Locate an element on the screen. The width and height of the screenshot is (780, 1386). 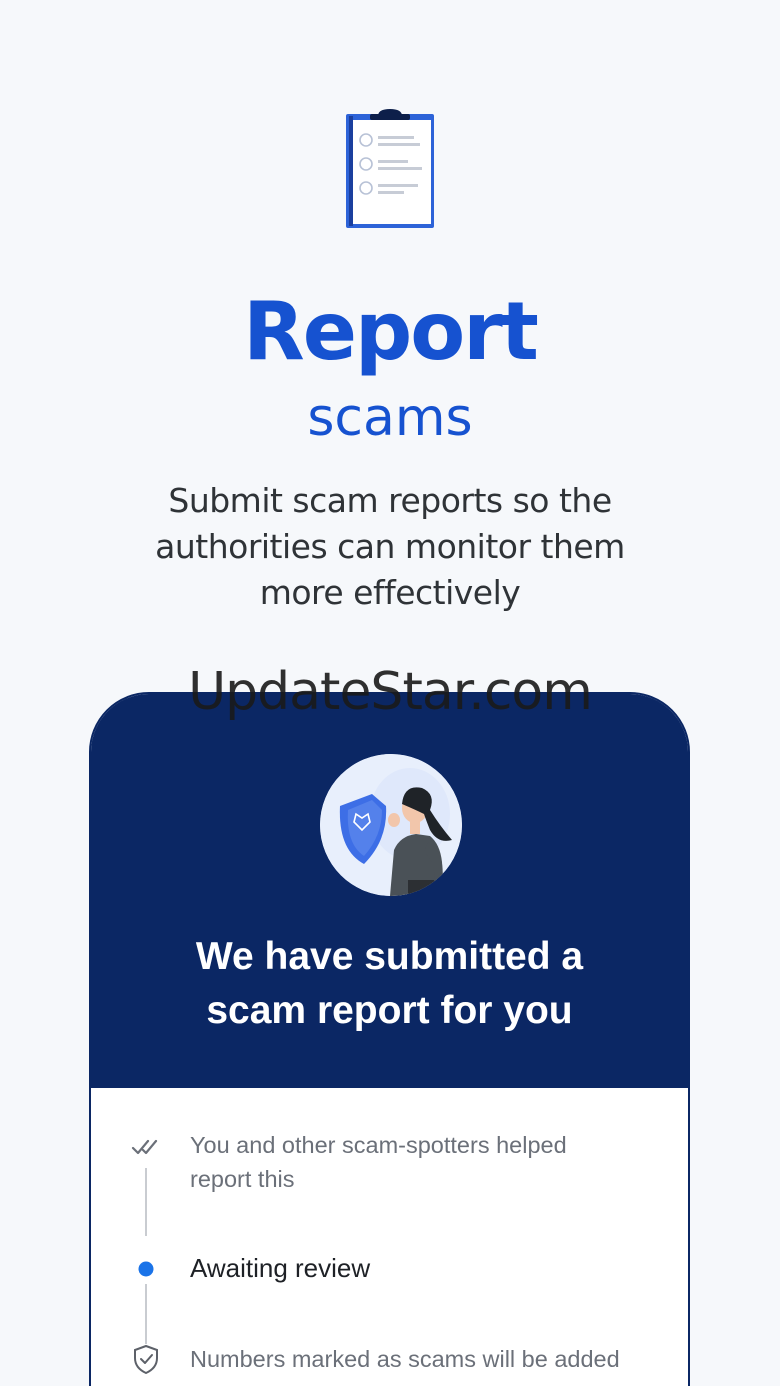
step-awaiting-review: Awaiting review is located at coordinates (280, 1268).